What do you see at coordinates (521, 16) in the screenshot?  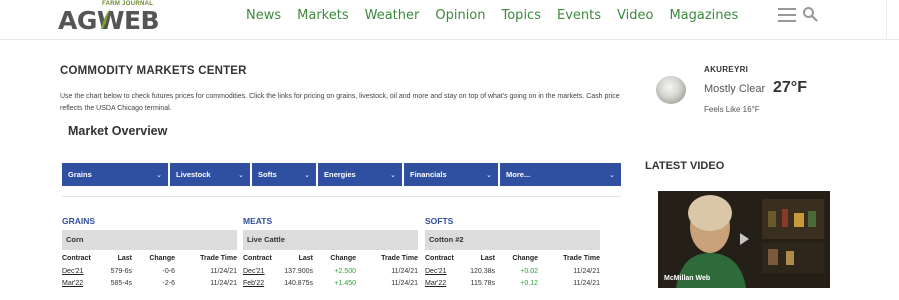 I see `nav-topics: Topics` at bounding box center [521, 16].